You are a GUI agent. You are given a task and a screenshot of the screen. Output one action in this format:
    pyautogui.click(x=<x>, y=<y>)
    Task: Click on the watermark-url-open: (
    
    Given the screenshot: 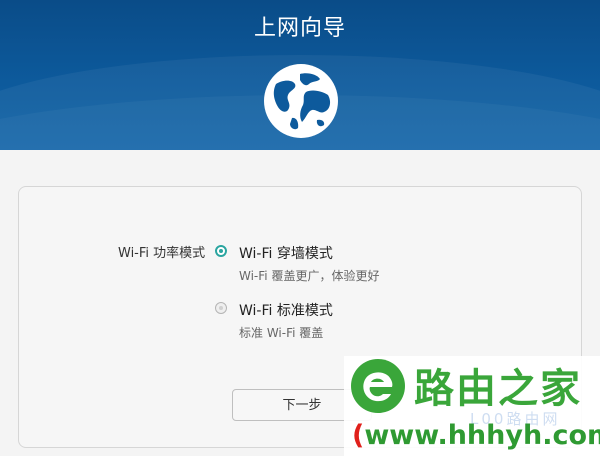 What is the action you would take?
    pyautogui.click(x=358, y=435)
    